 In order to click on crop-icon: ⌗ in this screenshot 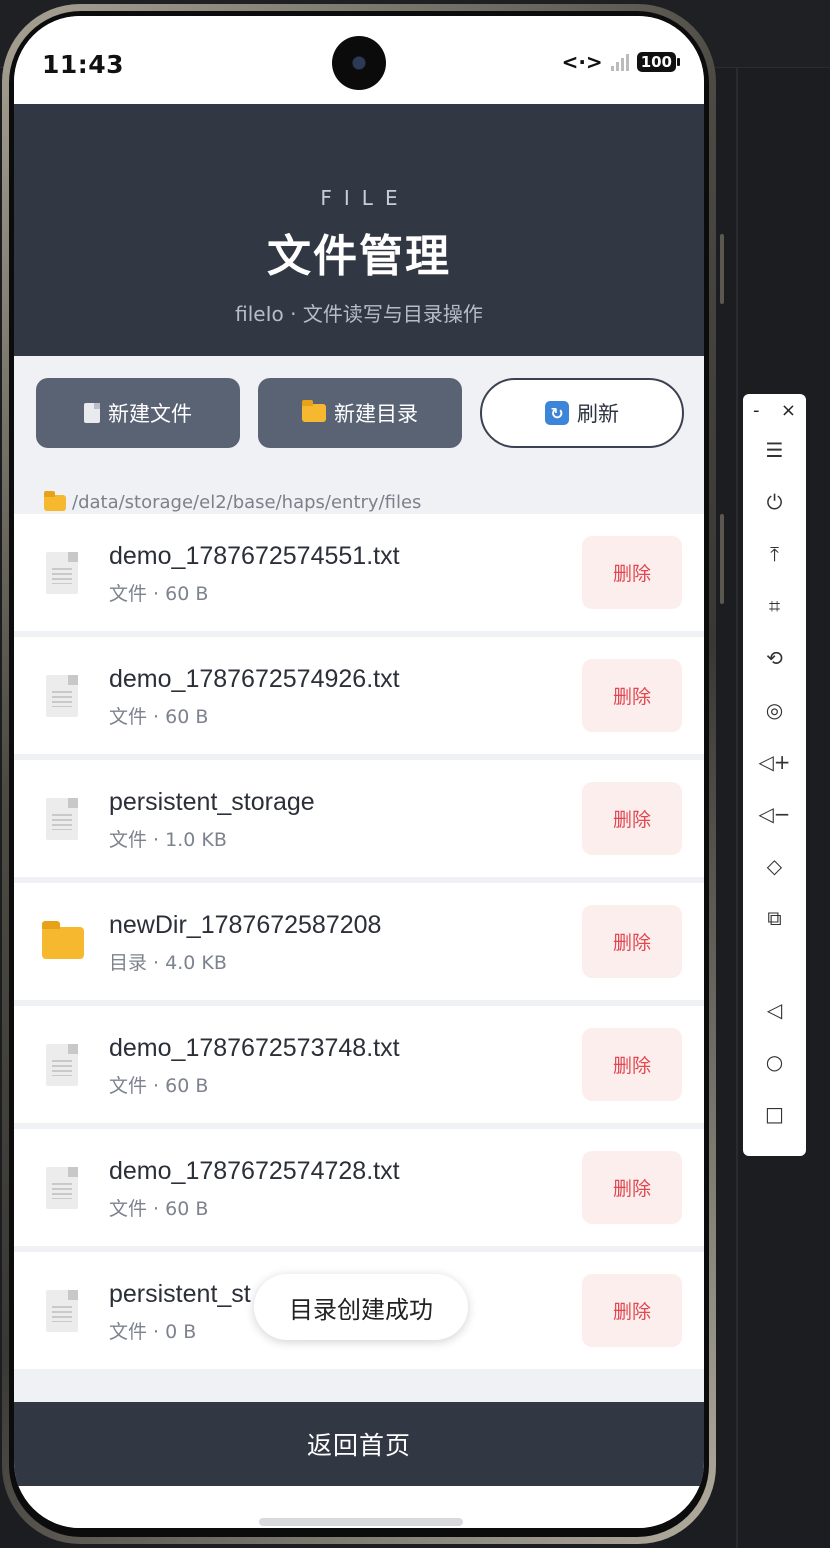, I will do `click(774, 606)`.